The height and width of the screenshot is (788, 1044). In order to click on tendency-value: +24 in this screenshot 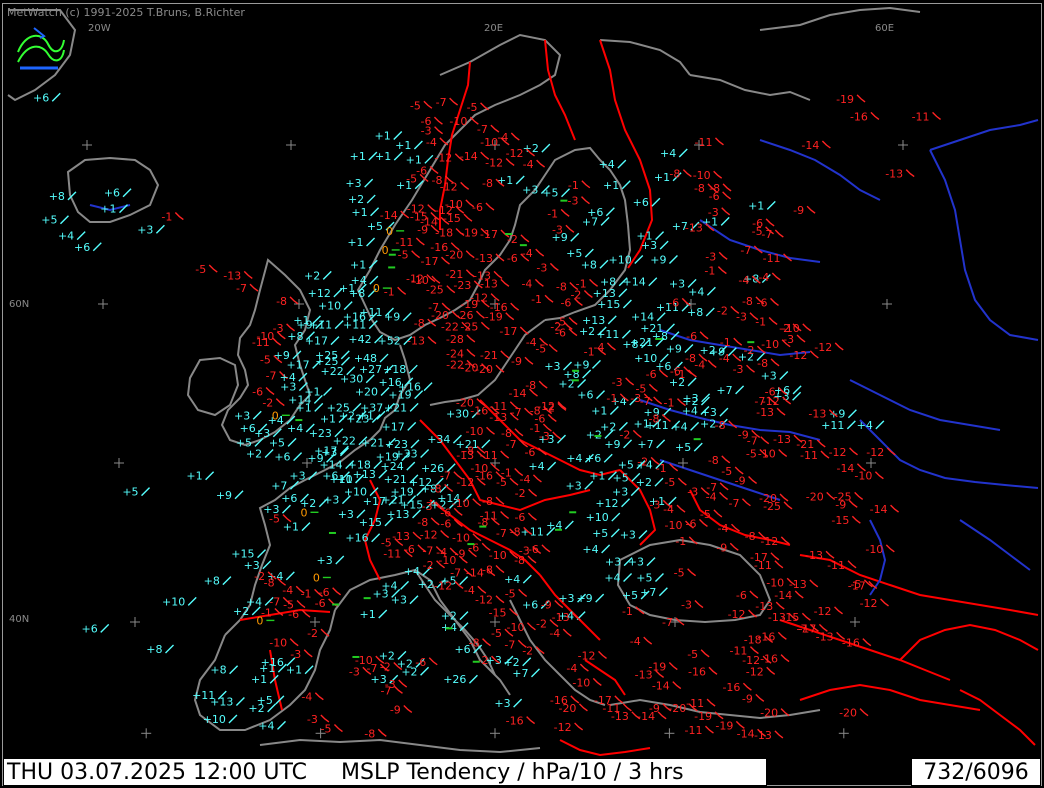, I will do `click(392, 466)`.